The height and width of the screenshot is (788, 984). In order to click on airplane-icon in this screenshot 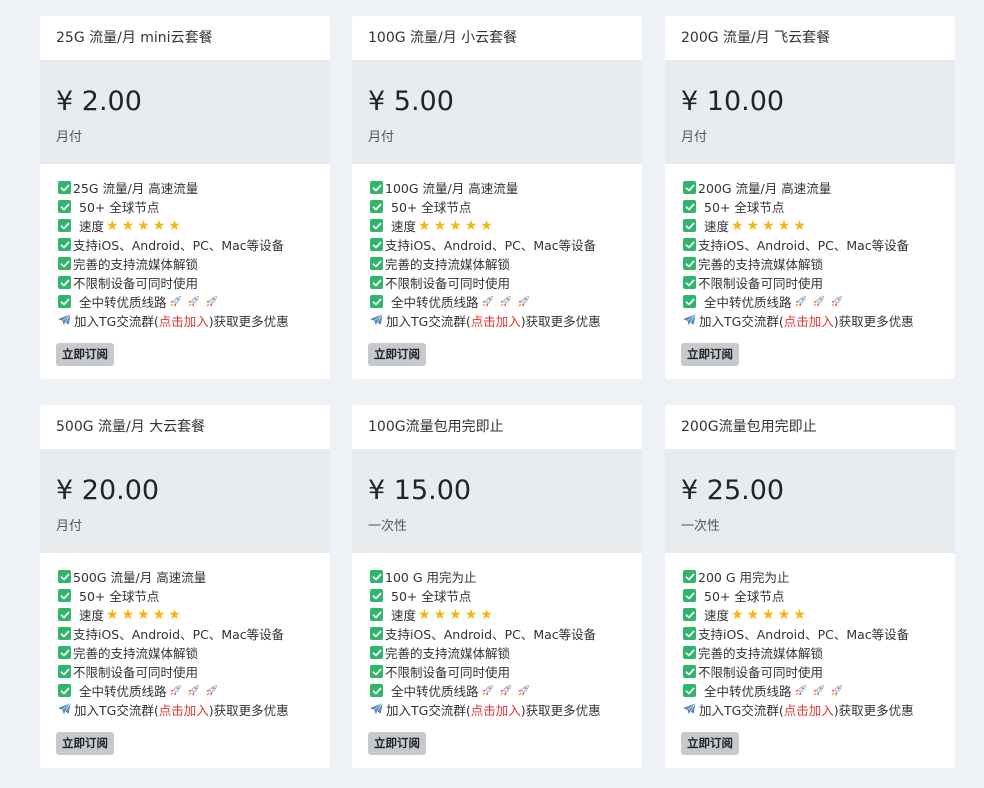, I will do `click(64, 320)`.